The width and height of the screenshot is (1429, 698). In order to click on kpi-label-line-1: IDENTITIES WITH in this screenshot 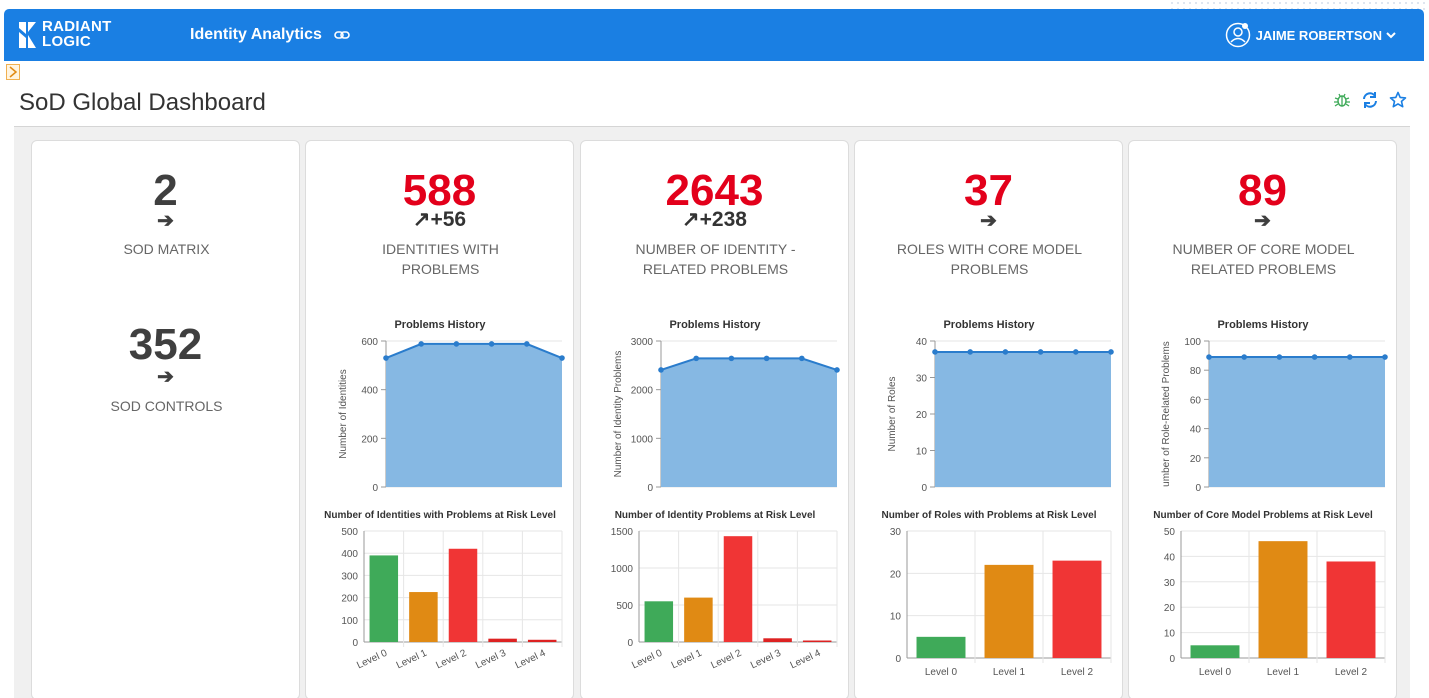, I will do `click(440, 249)`.